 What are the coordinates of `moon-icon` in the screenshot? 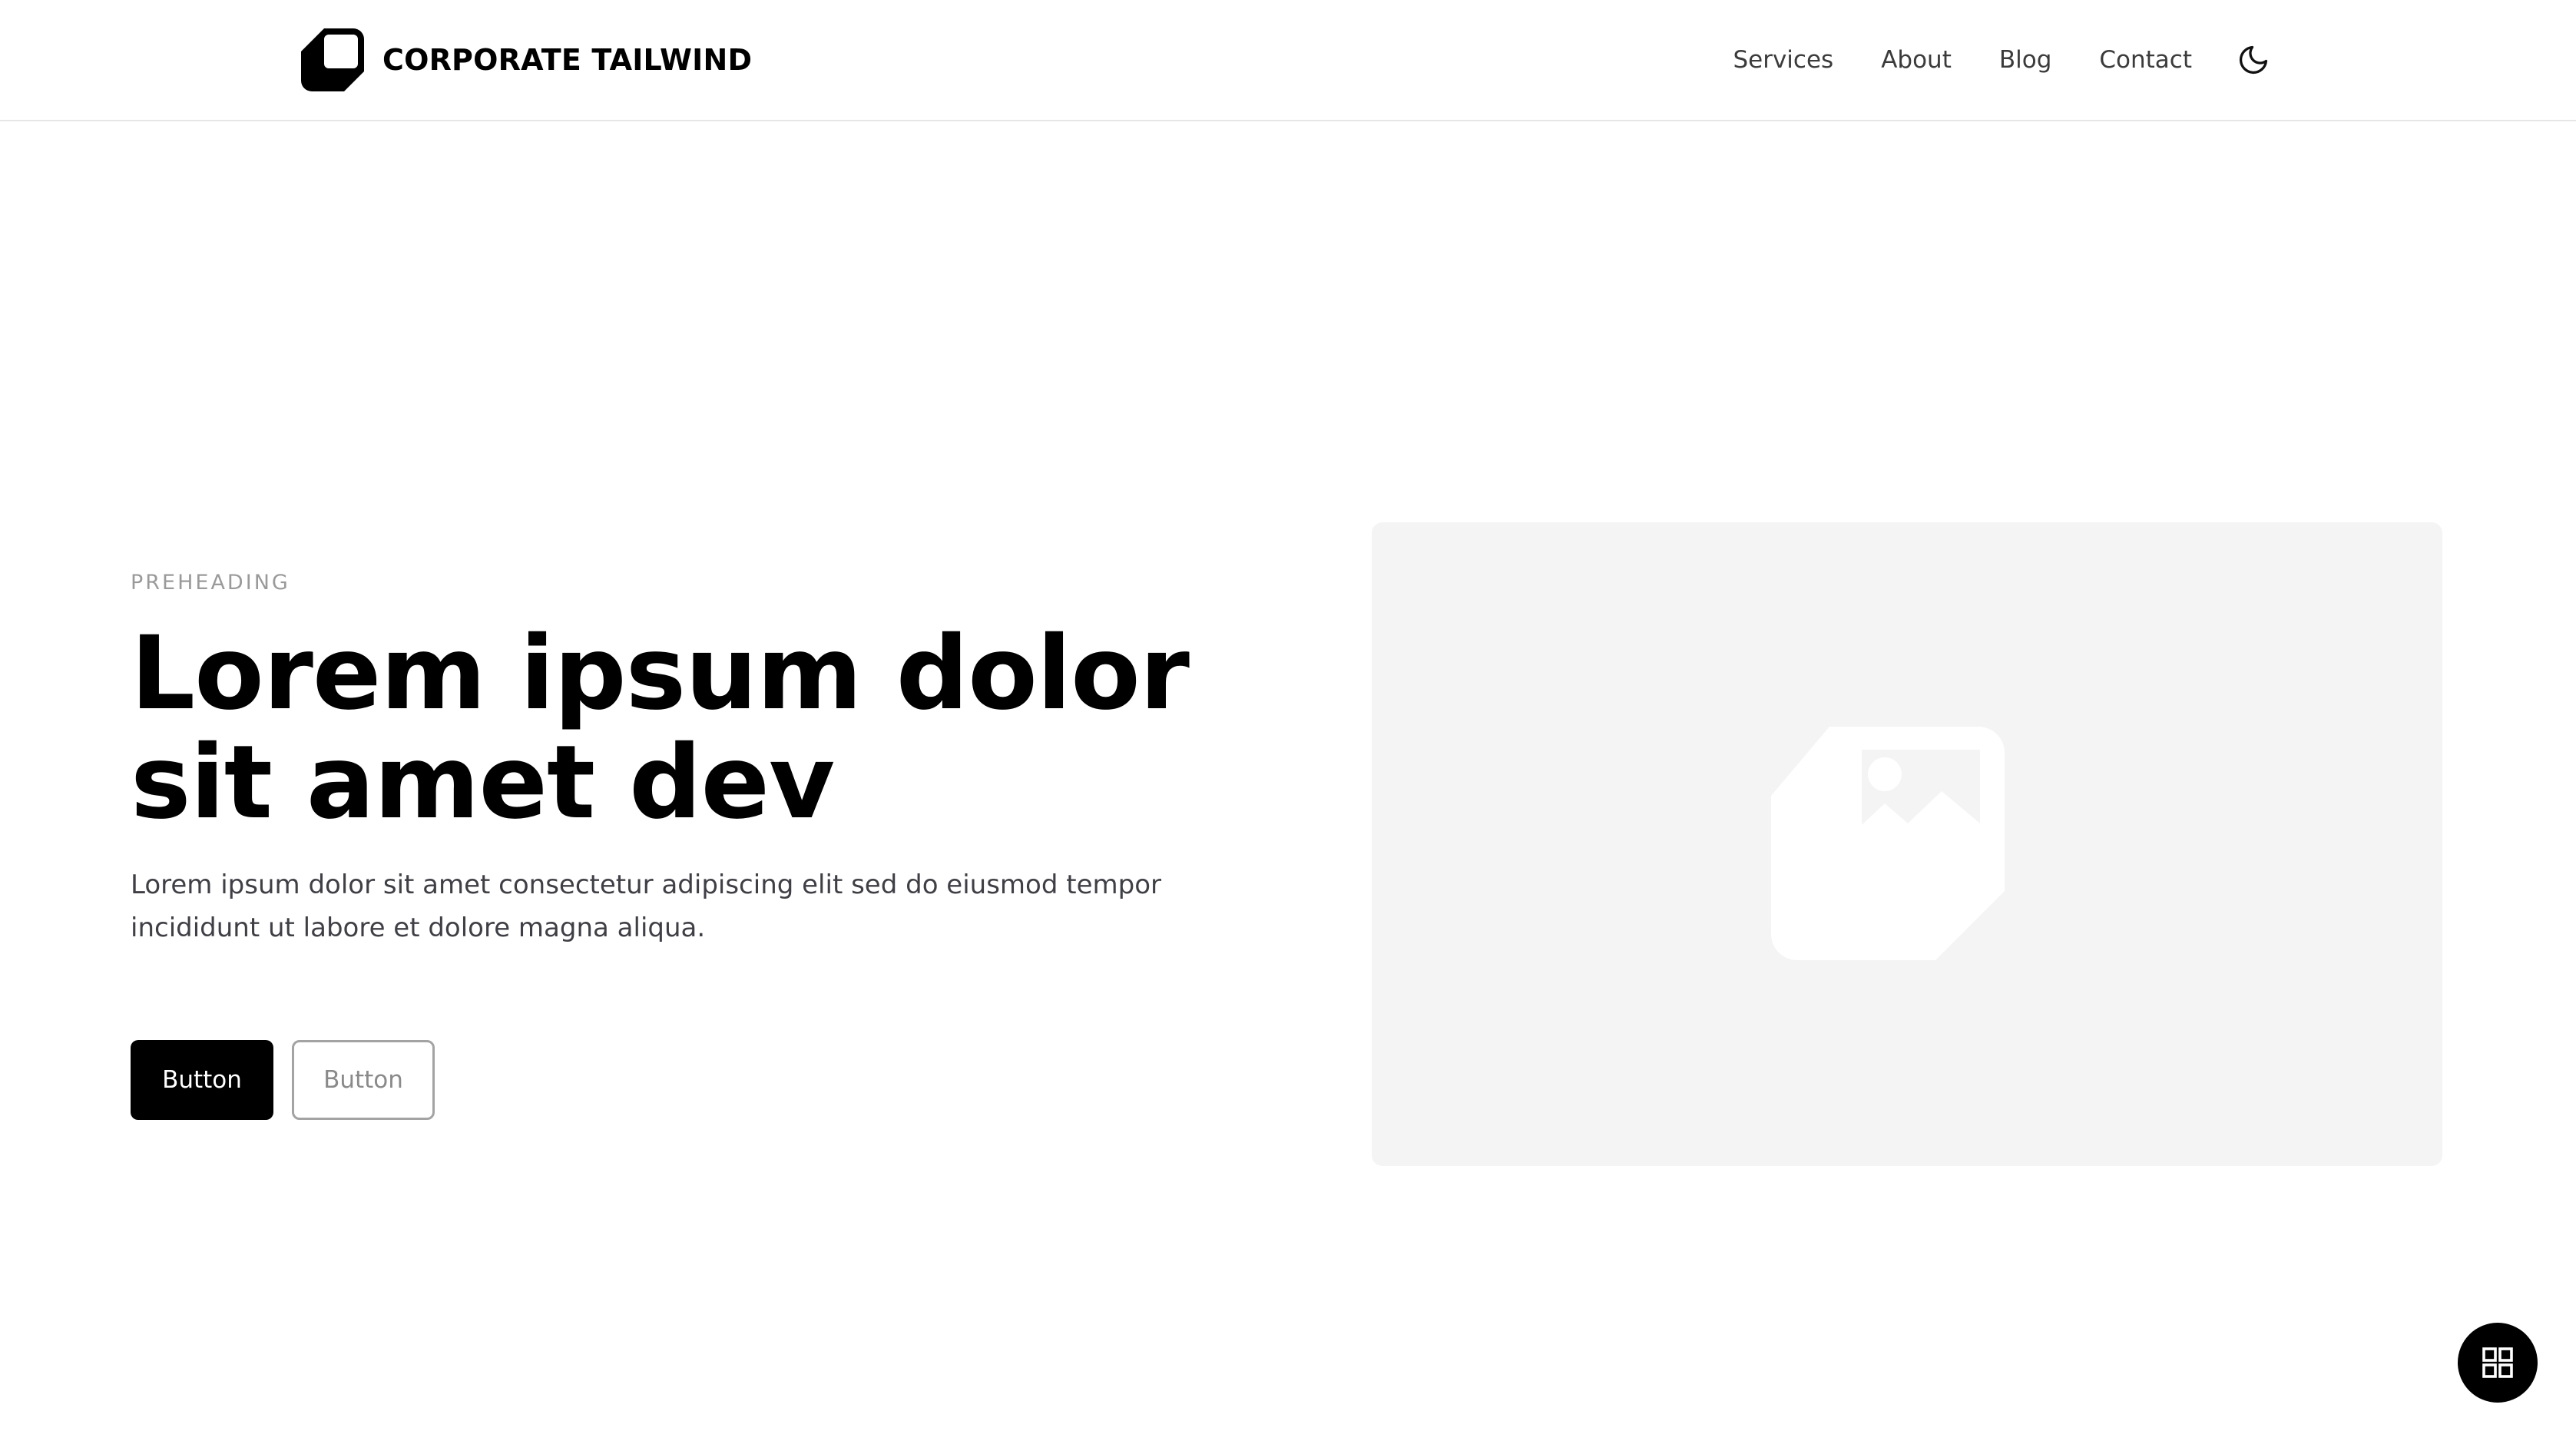 It's located at (2253, 60).